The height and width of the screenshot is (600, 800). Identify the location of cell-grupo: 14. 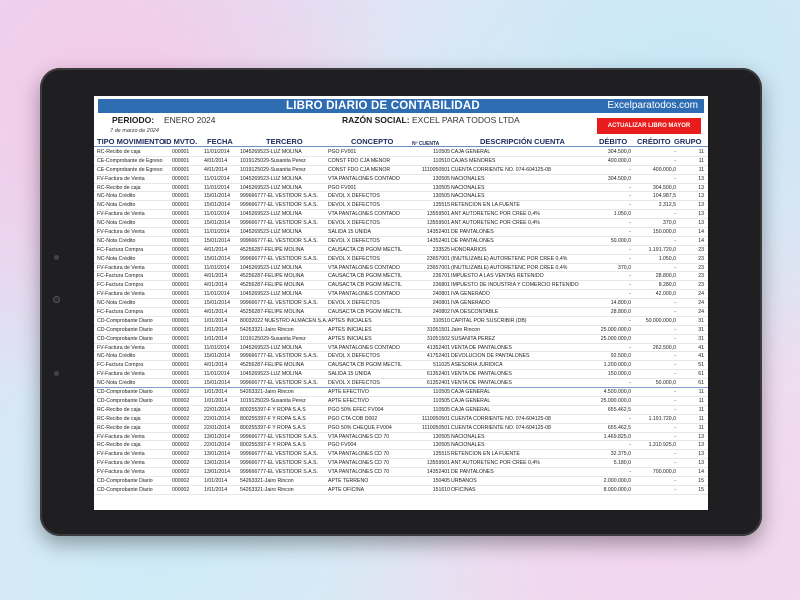
(692, 232).